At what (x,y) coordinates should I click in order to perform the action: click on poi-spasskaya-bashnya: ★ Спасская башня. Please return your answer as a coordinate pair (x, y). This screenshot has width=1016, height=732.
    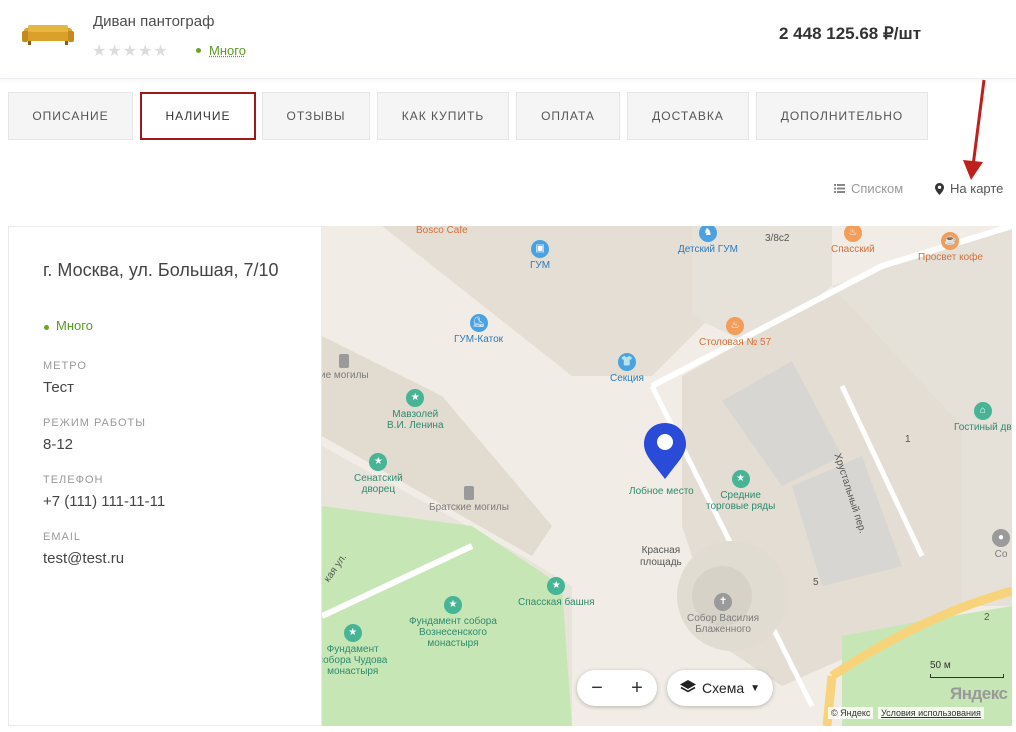
    Looking at the image, I should click on (556, 592).